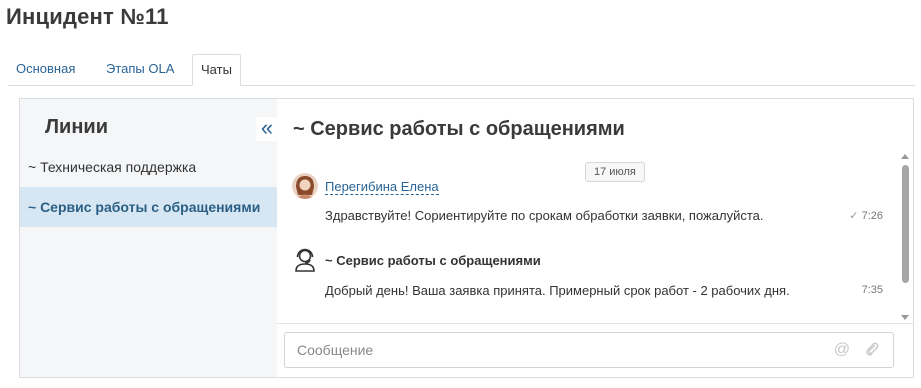 The width and height of the screenshot is (921, 388). Describe the element at coordinates (461, 70) in the screenshot. I see `tab-bar: Основная Этапы OLA Чаты` at that location.